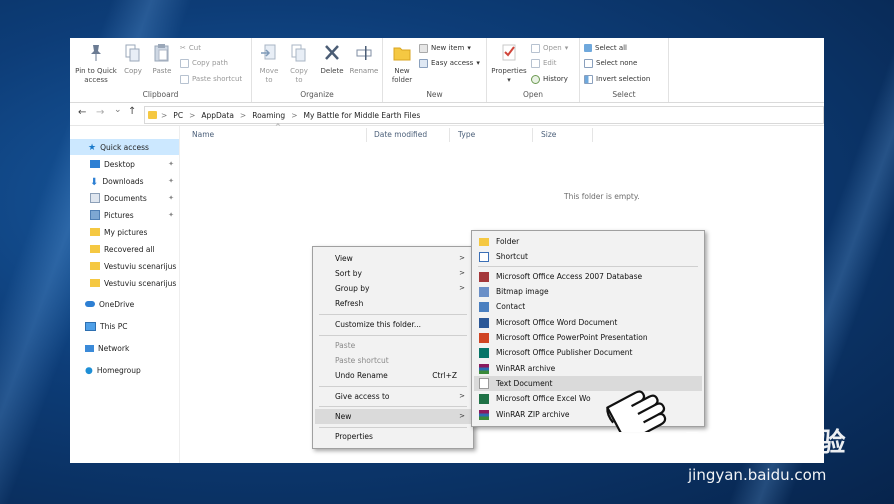 This screenshot has width=894, height=504. What do you see at coordinates (364, 60) in the screenshot?
I see `rename-button: Rename` at bounding box center [364, 60].